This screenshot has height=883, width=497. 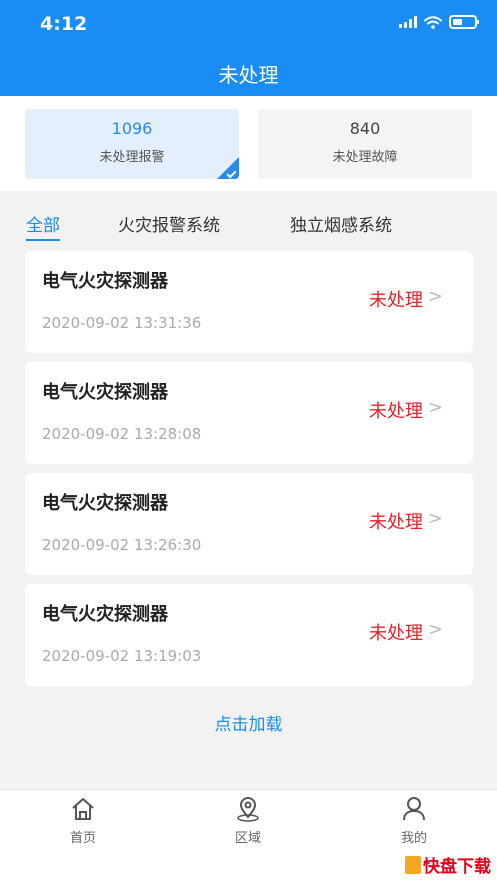 I want to click on status-bar: 4:12, so click(x=248, y=24).